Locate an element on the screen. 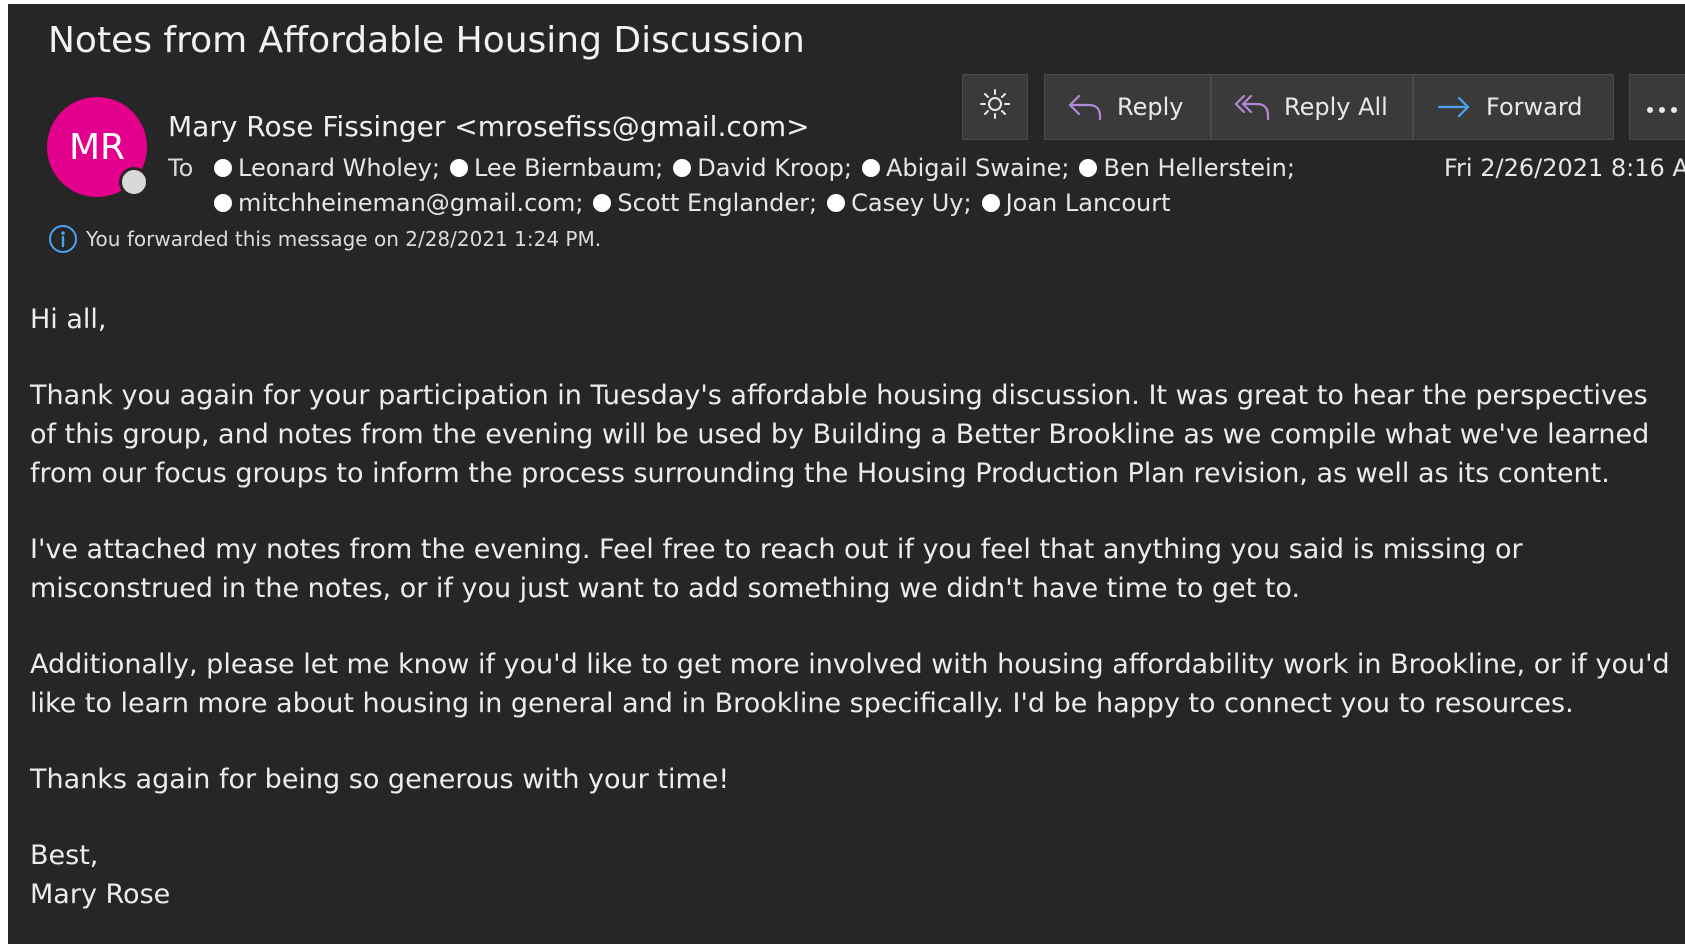 The height and width of the screenshot is (944, 1685). avatar-initials: MR is located at coordinates (97, 147).